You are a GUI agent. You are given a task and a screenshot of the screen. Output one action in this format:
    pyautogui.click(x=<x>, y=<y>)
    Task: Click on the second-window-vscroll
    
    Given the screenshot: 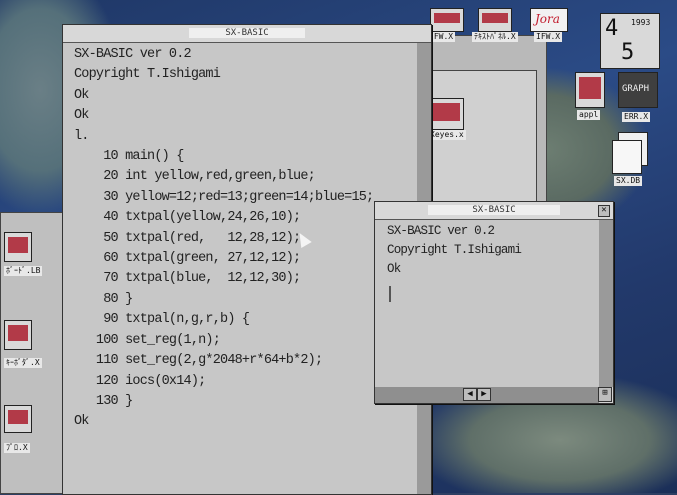 What is the action you would take?
    pyautogui.click(x=606, y=303)
    